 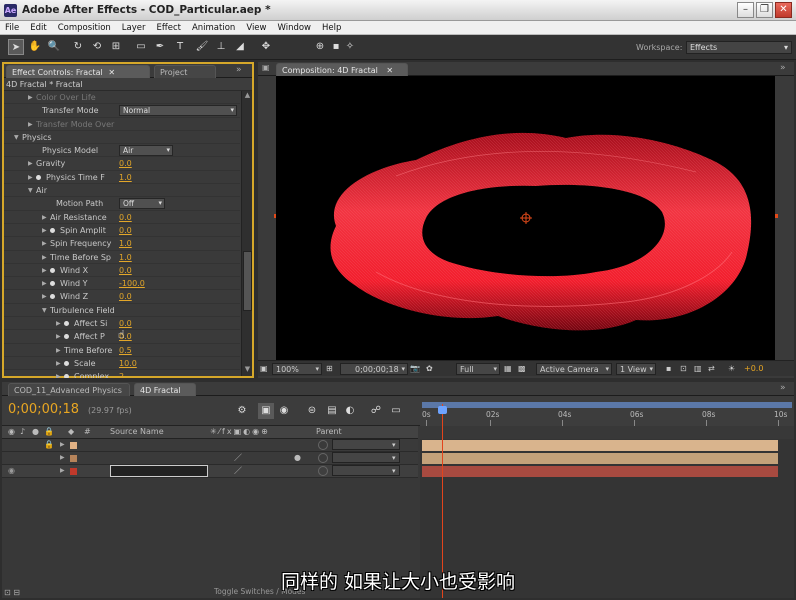 I want to click on time-ruler: 0s 02s 04s 06s 08s 10s, so click(x=607, y=414).